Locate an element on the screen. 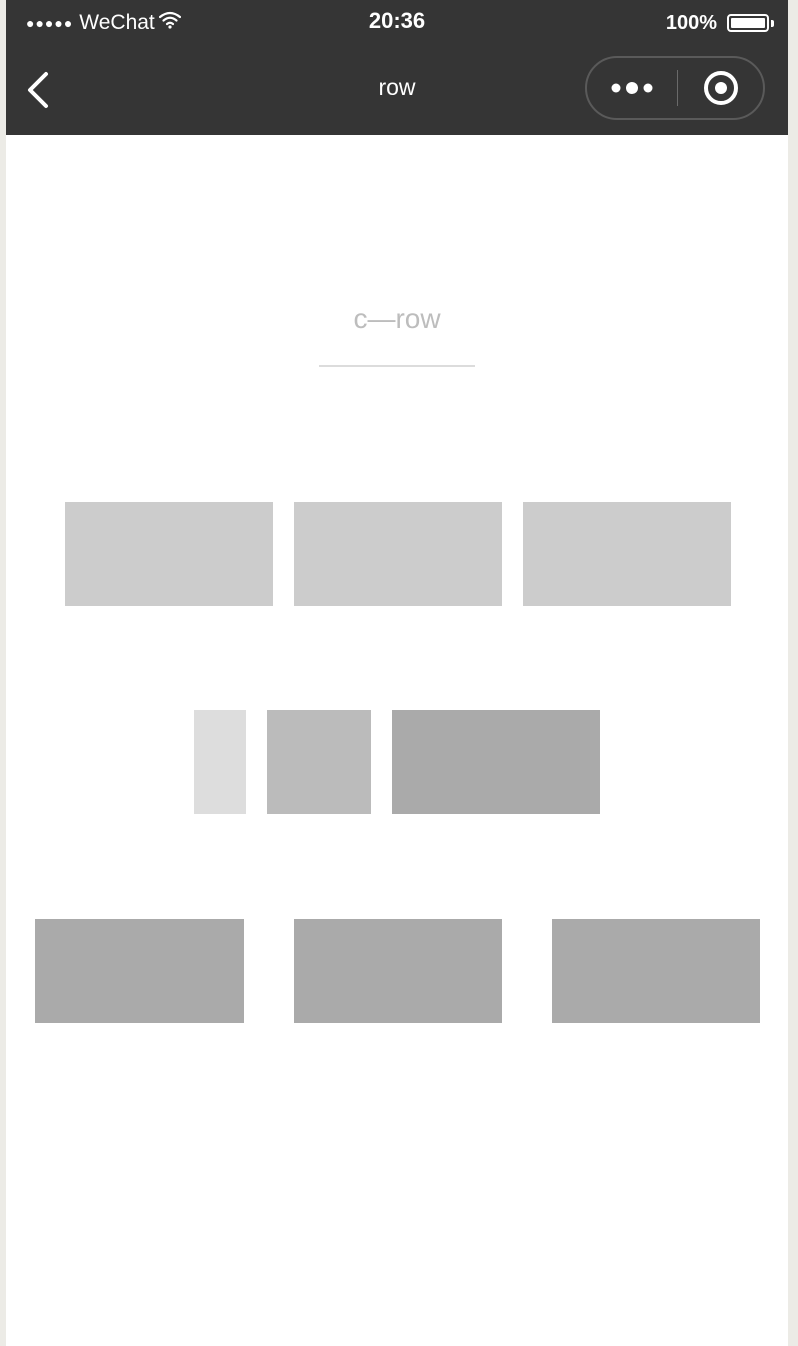  section-heading: c—row is located at coordinates (397, 318).